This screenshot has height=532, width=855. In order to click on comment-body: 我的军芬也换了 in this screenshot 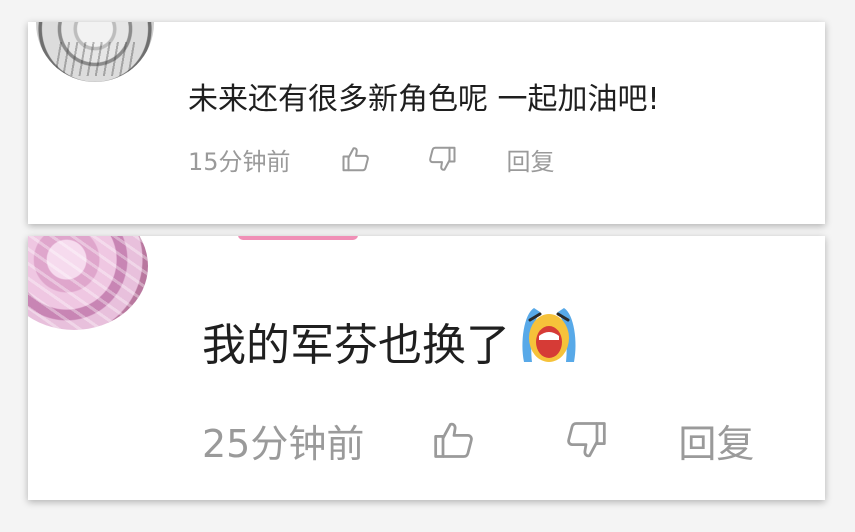, I will do `click(356, 345)`.